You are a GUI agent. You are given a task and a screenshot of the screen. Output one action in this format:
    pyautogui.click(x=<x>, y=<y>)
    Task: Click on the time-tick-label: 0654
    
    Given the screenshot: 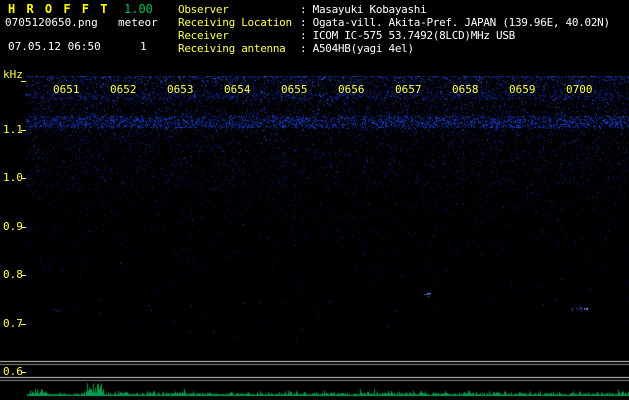 What is the action you would take?
    pyautogui.click(x=237, y=89)
    